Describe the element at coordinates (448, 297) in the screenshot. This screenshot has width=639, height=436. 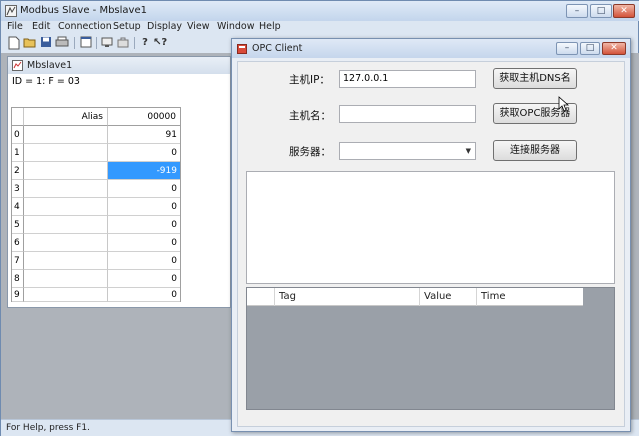
I see `value-column-header: Value` at that location.